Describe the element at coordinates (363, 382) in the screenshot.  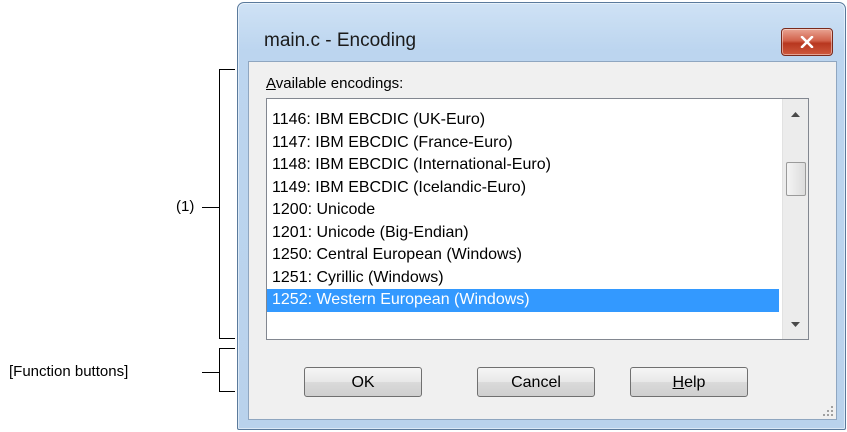
I see `ok-button: OK` at that location.